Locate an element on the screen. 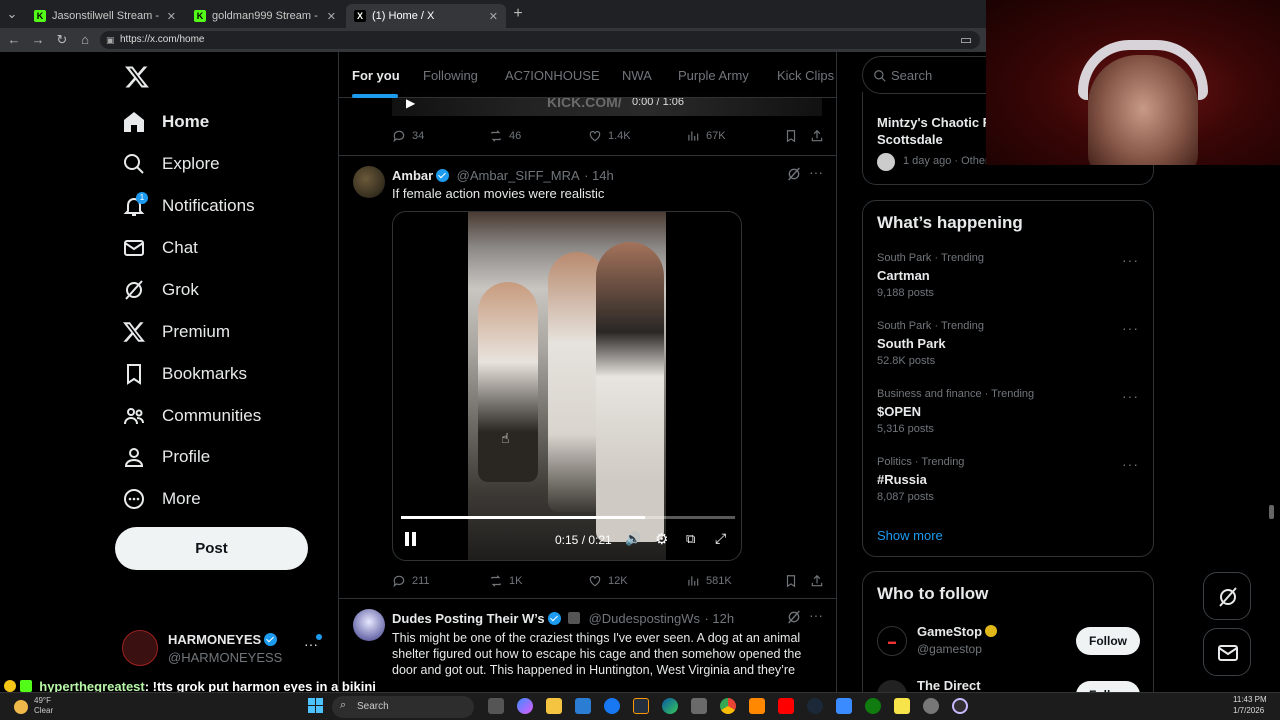 This screenshot has width=1280, height=720. settings-gear-icon: ⚙ is located at coordinates (661, 539).